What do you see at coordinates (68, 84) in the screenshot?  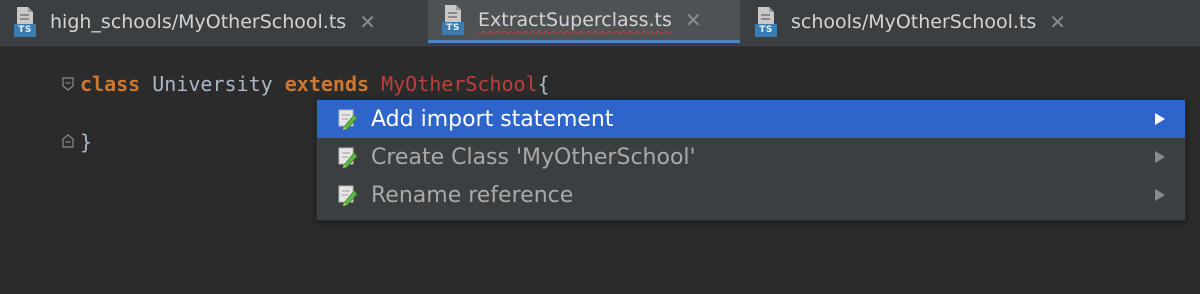 I see `fold-open-icon` at bounding box center [68, 84].